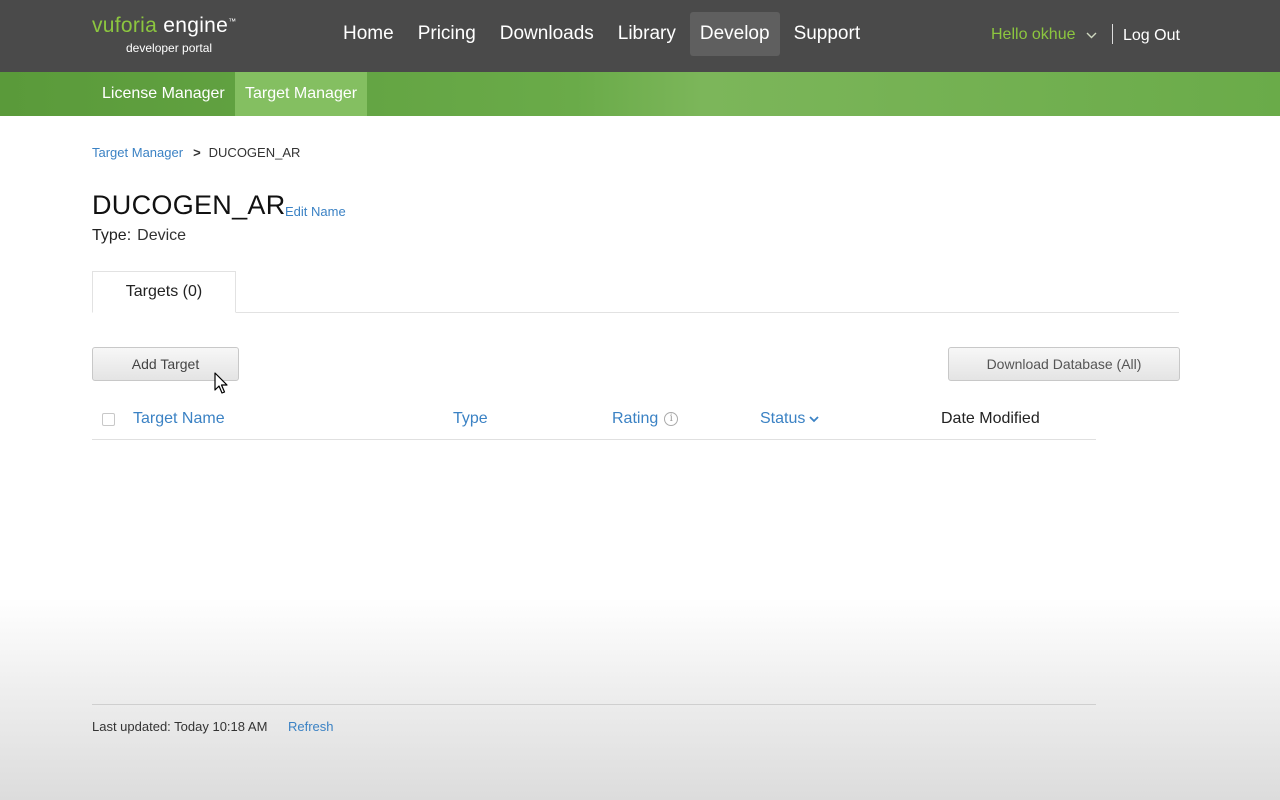  Describe the element at coordinates (547, 34) in the screenshot. I see `nav-item-downloads: Downloads` at that location.